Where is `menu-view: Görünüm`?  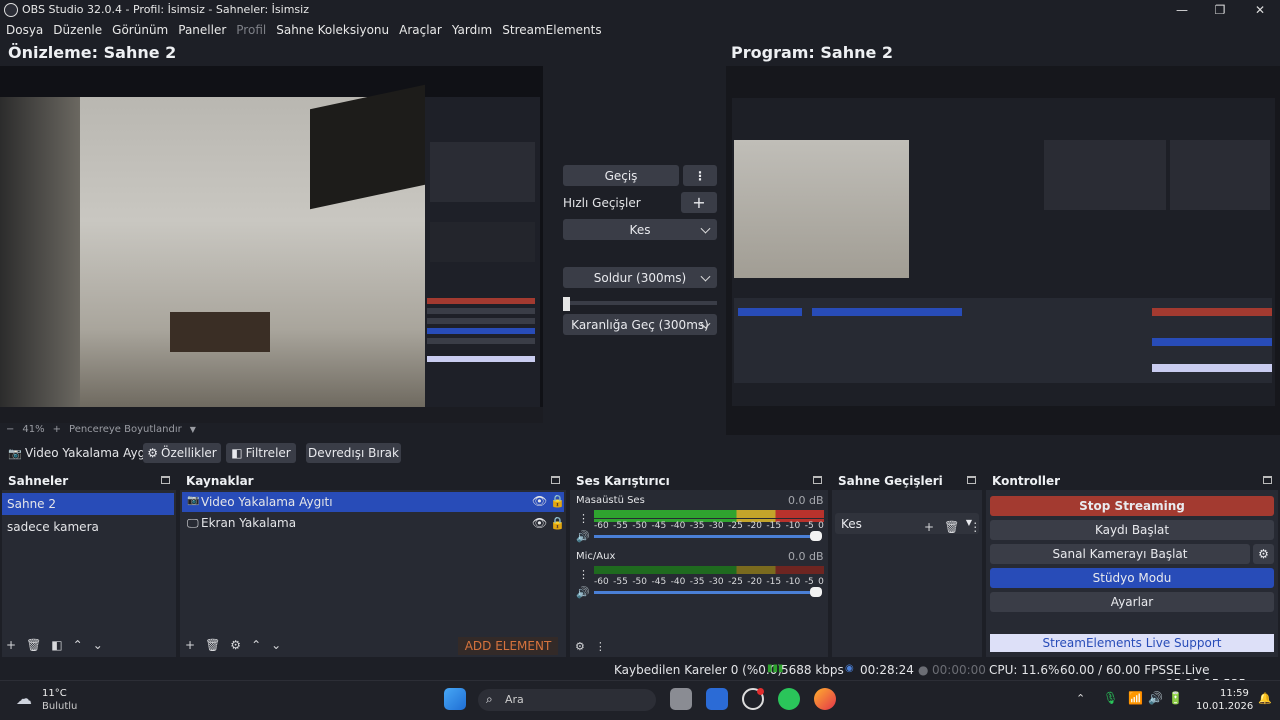
menu-view: Görünüm is located at coordinates (140, 30).